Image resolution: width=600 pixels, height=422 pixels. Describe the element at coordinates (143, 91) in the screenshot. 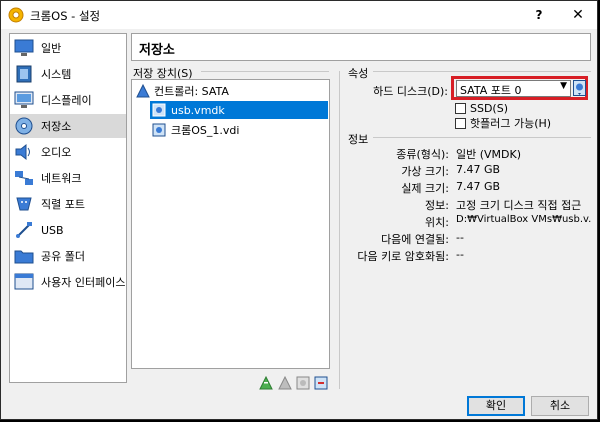

I see `controller-icon` at that location.